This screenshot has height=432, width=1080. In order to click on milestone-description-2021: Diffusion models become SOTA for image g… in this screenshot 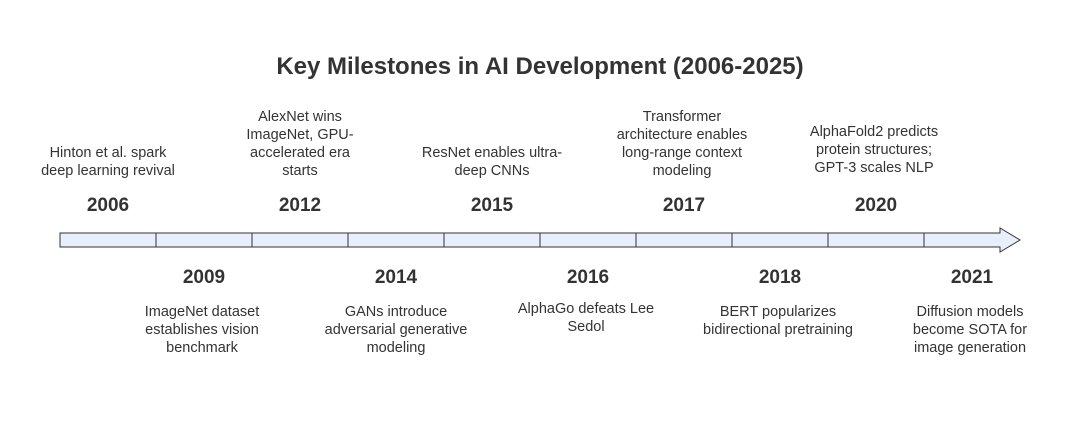, I will do `click(970, 330)`.